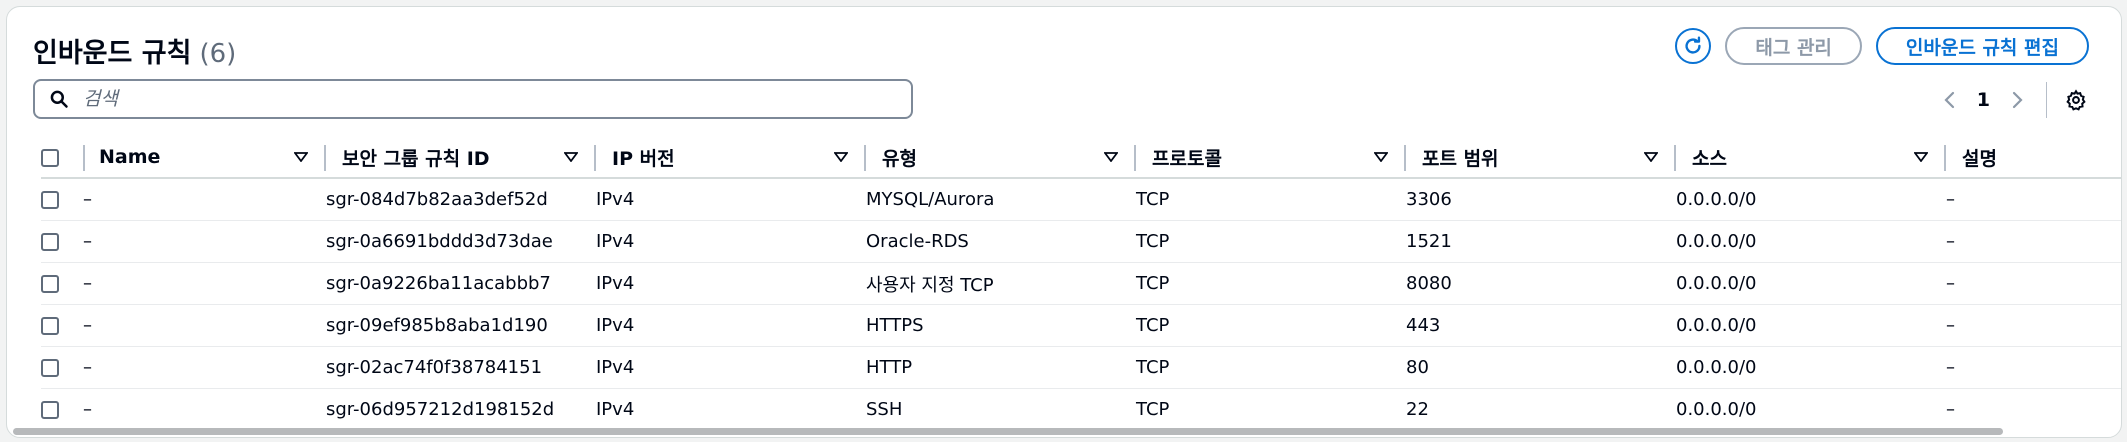 The width and height of the screenshot is (2127, 442). What do you see at coordinates (461, 241) in the screenshot?
I see `cell-rule-id: sgr-0a6691bddd3d73dae` at bounding box center [461, 241].